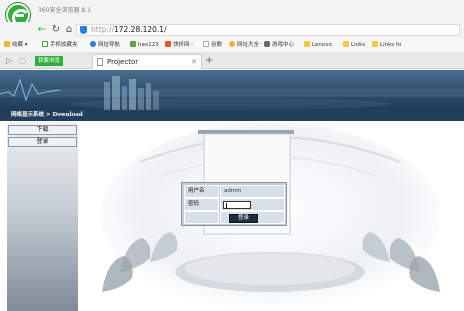 This screenshot has height=311, width=464. I want to click on menu-download-button: 下载, so click(42, 130).